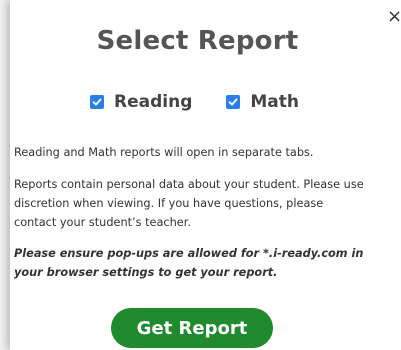 This screenshot has height=350, width=401. Describe the element at coordinates (197, 41) in the screenshot. I see `dialog-title: Select Report` at that location.